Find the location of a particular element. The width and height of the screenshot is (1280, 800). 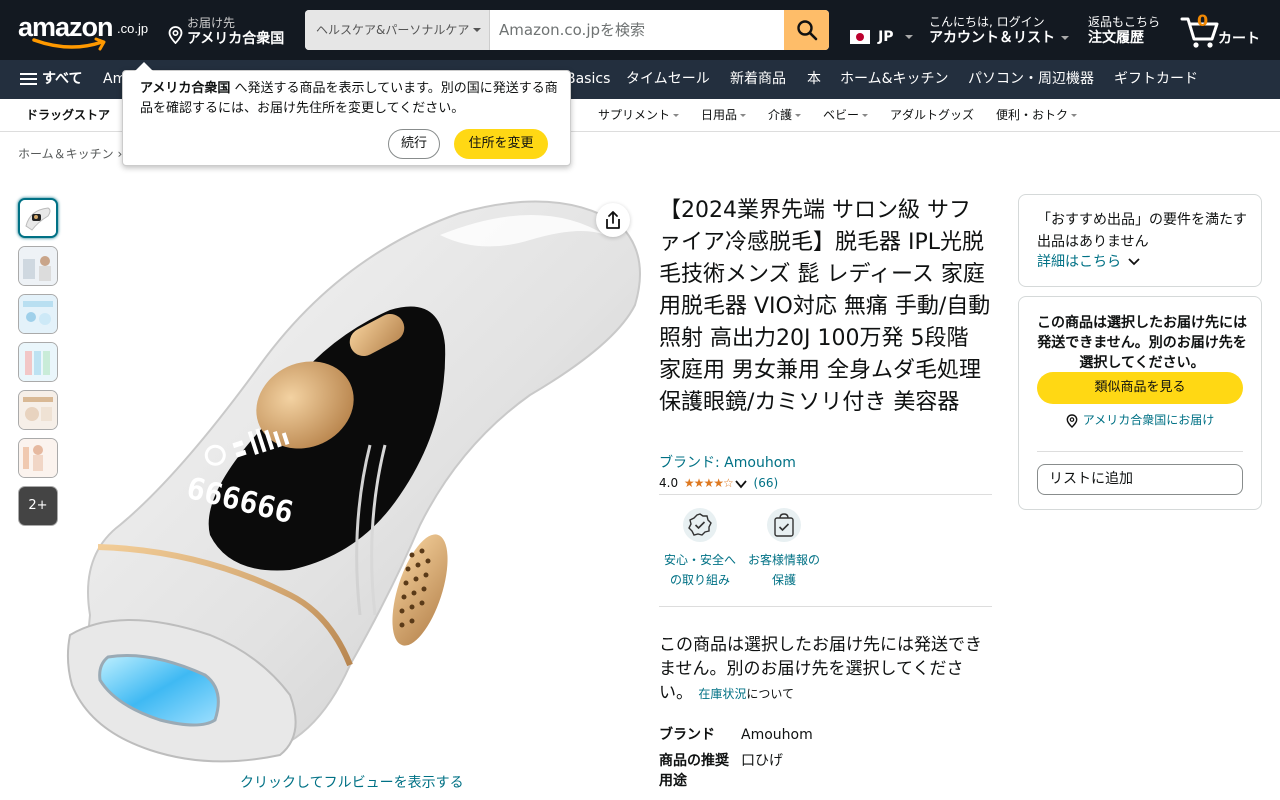

stock-status-link: 在庫状況 is located at coordinates (722, 694).